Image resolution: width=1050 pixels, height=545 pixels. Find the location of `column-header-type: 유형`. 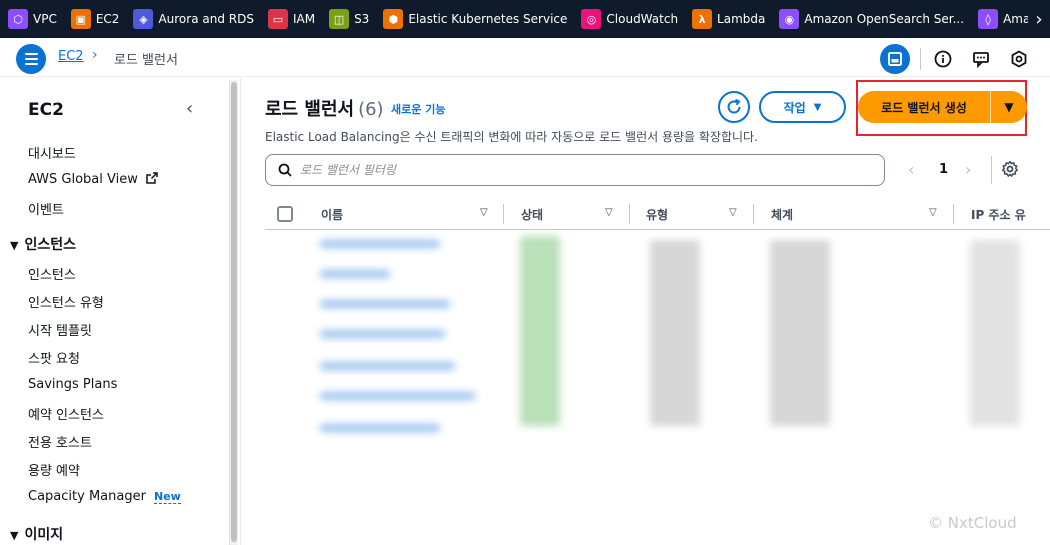

column-header-type: 유형 is located at coordinates (657, 214).